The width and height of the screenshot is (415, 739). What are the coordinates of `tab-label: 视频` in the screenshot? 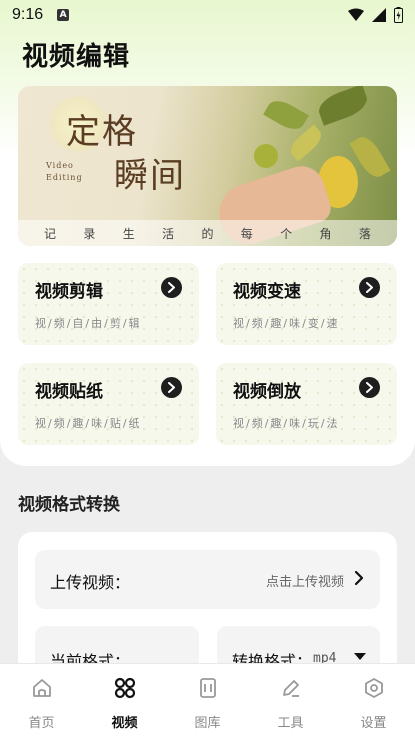 It's located at (124, 723).